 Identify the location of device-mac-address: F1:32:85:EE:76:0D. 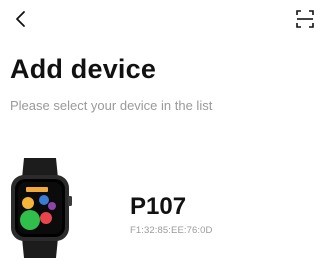
(171, 230).